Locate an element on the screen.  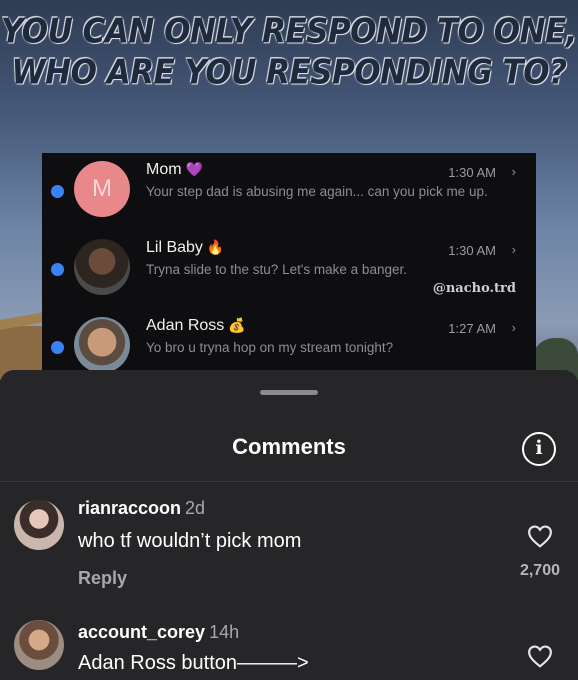
comment-timestamp: 14h is located at coordinates (224, 632).